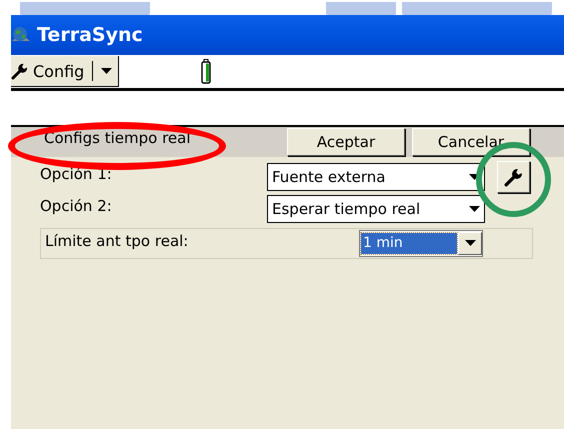 The image size is (564, 429). What do you see at coordinates (471, 142) in the screenshot?
I see `dialog-button: Cancelar` at bounding box center [471, 142].